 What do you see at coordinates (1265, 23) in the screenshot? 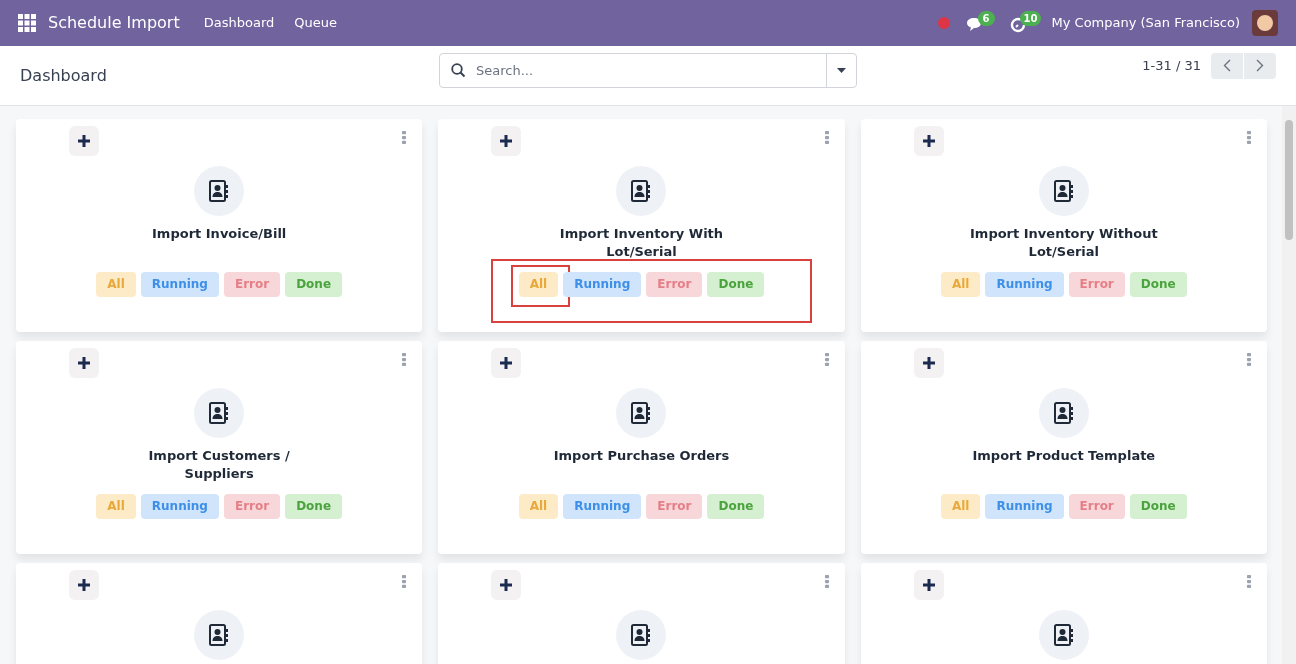
I see `avatar` at bounding box center [1265, 23].